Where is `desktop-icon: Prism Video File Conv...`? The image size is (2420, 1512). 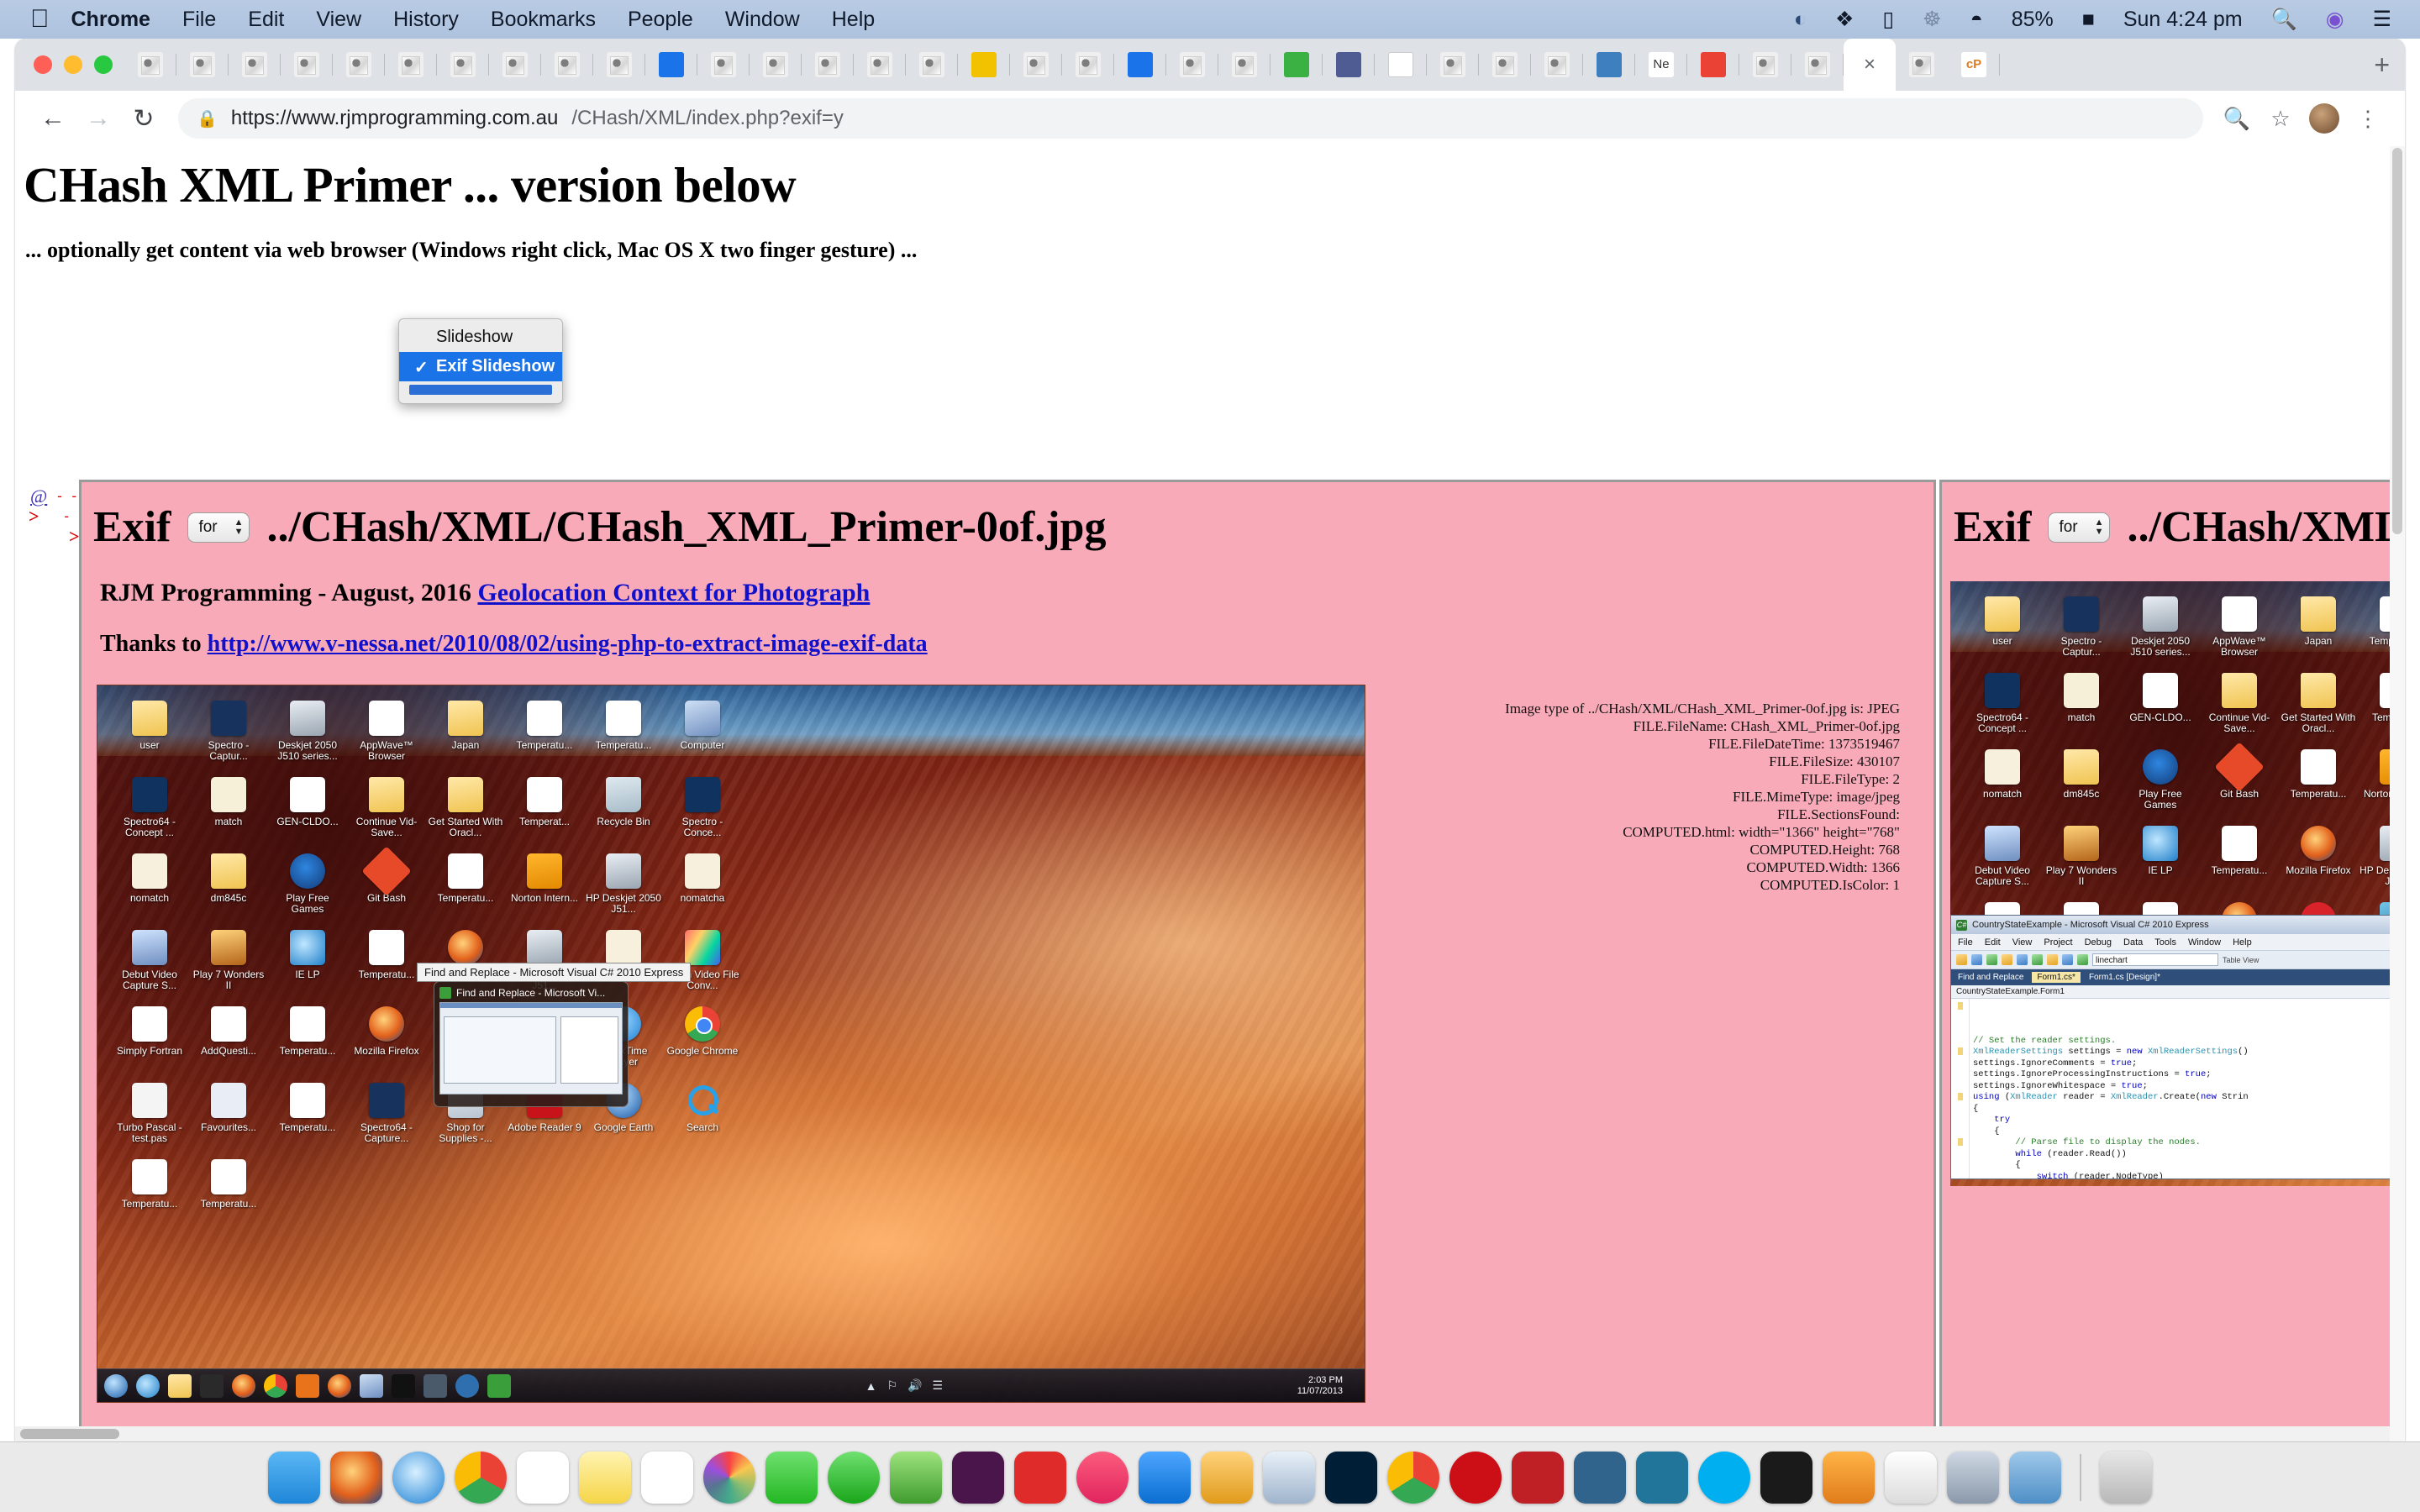
desktop-icon: Prism Video File Conv... is located at coordinates (703, 960).